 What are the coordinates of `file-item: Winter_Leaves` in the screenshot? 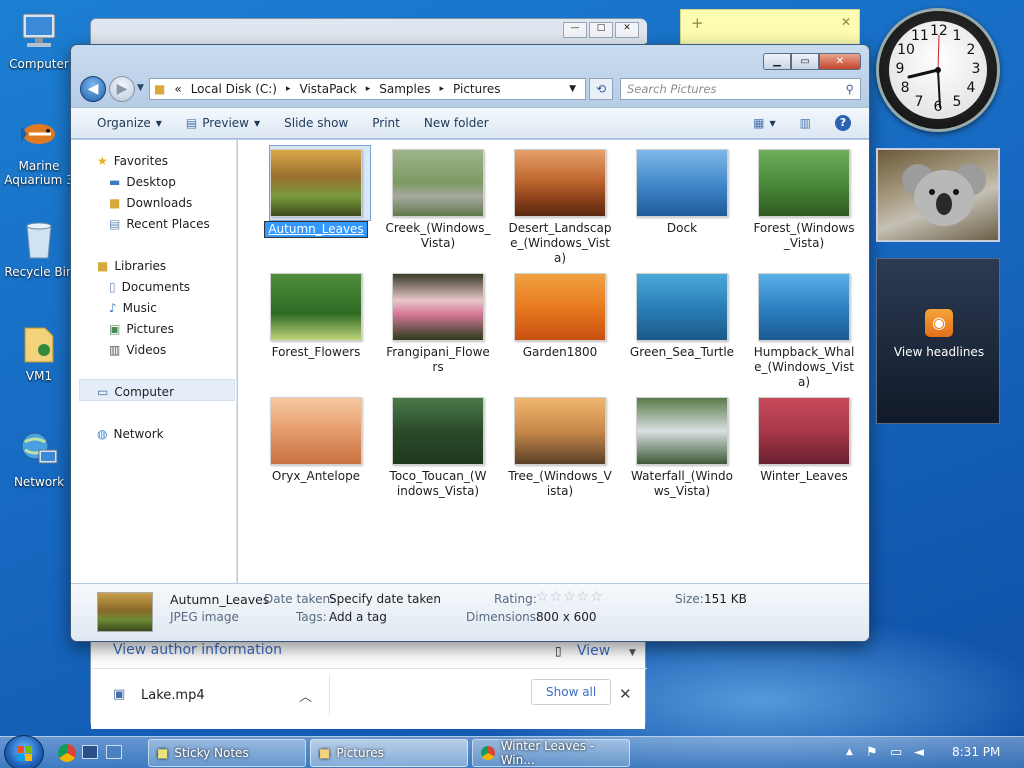 It's located at (804, 438).